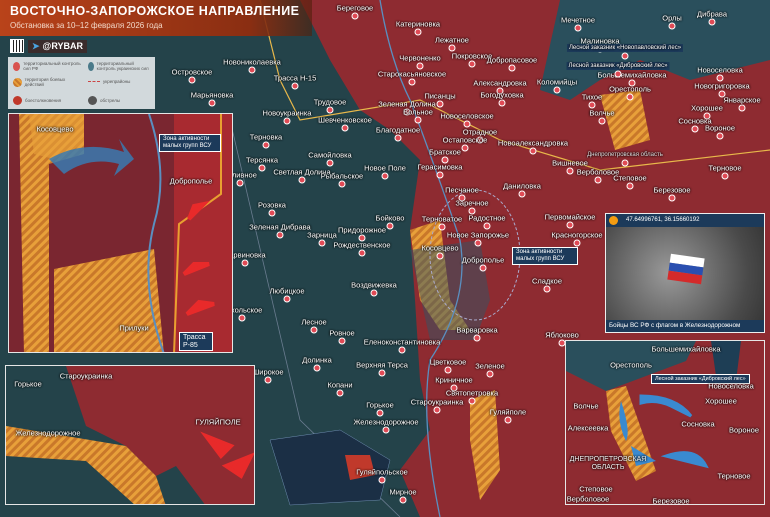  Describe the element at coordinates (196, 342) in the screenshot. I see `road-label: Трасса Р-85` at that location.